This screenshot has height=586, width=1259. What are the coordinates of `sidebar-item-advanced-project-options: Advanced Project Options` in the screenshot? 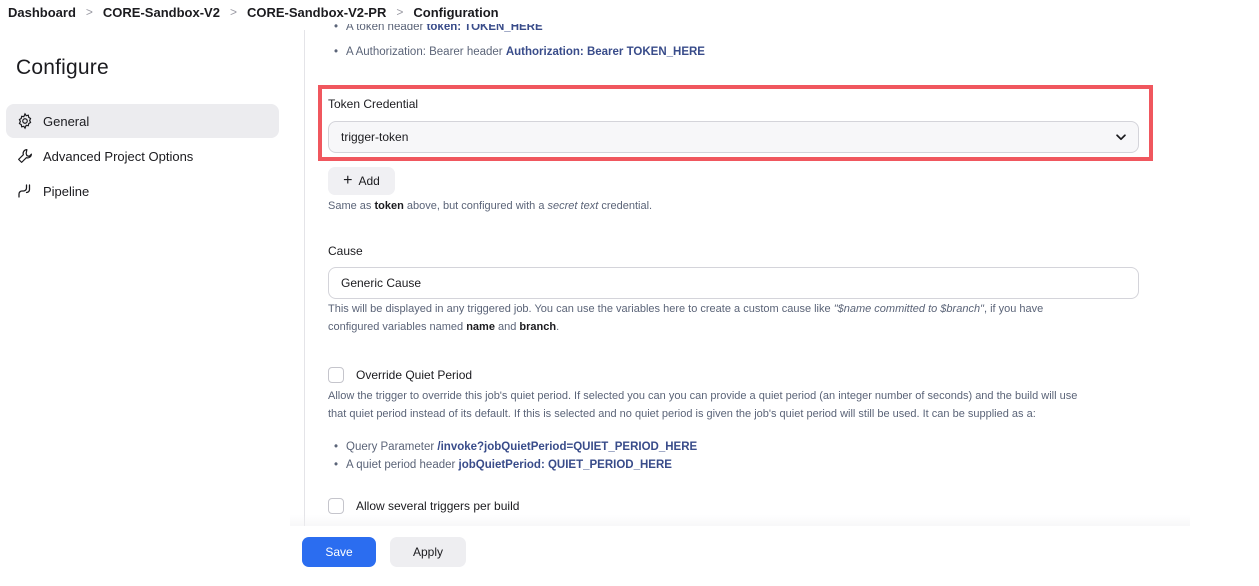 It's located at (142, 156).